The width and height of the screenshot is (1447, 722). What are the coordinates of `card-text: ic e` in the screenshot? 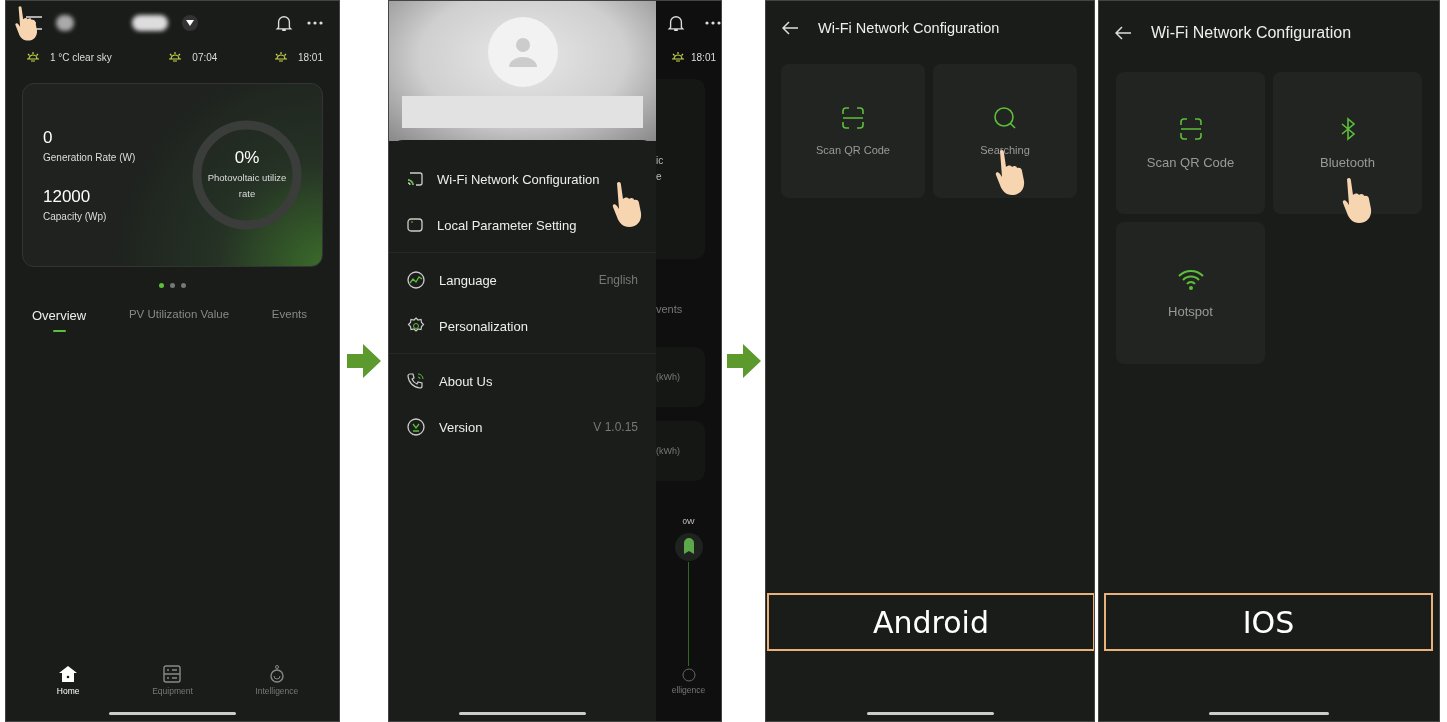 It's located at (660, 169).